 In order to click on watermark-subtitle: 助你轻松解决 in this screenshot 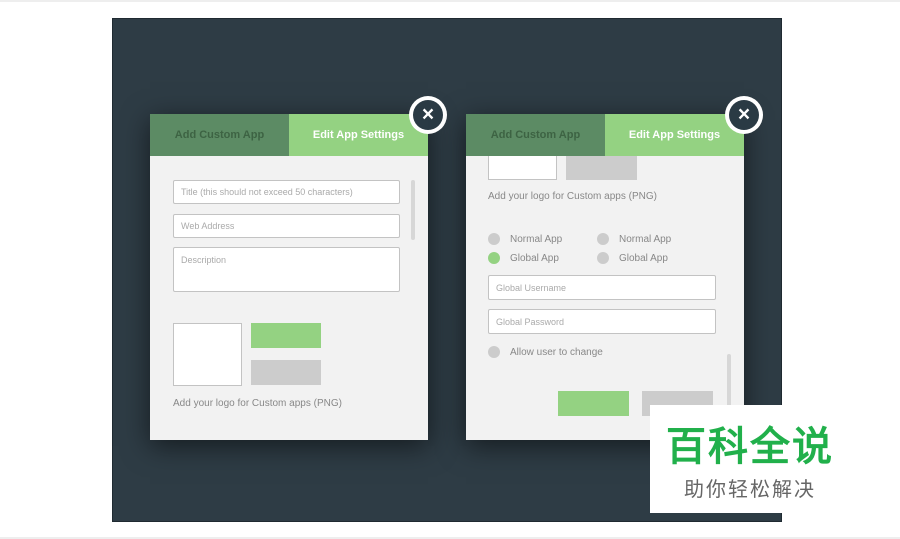, I will do `click(750, 490)`.